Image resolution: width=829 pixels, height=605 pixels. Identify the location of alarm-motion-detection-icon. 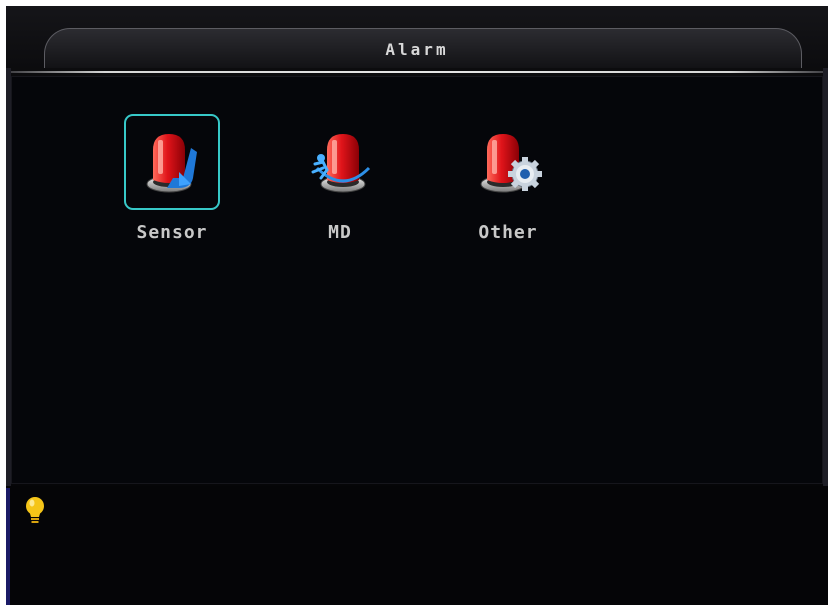
(341, 163).